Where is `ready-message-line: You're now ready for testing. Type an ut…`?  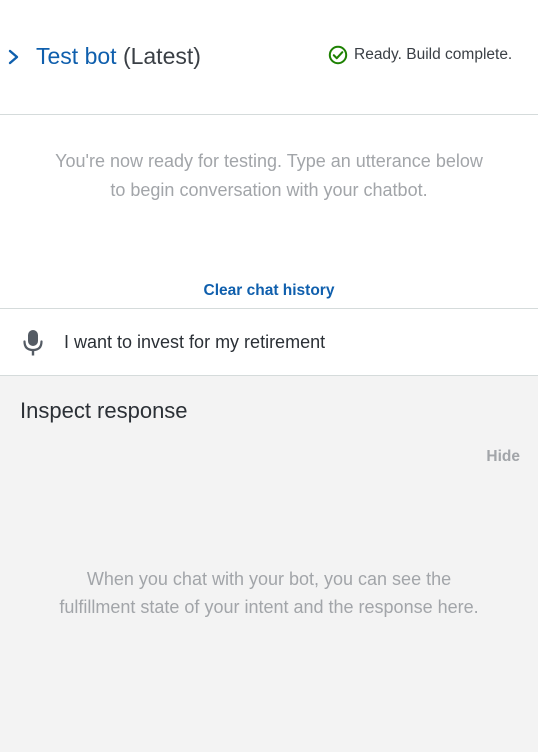 ready-message-line: You're now ready for testing. Type an ut… is located at coordinates (269, 161).